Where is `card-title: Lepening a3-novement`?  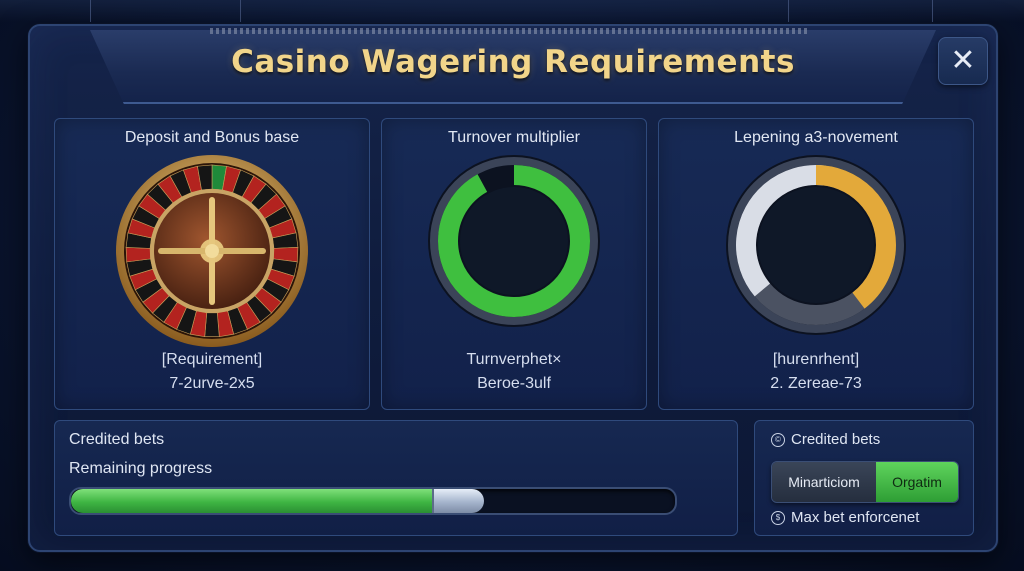 card-title: Lepening a3-novement is located at coordinates (816, 137).